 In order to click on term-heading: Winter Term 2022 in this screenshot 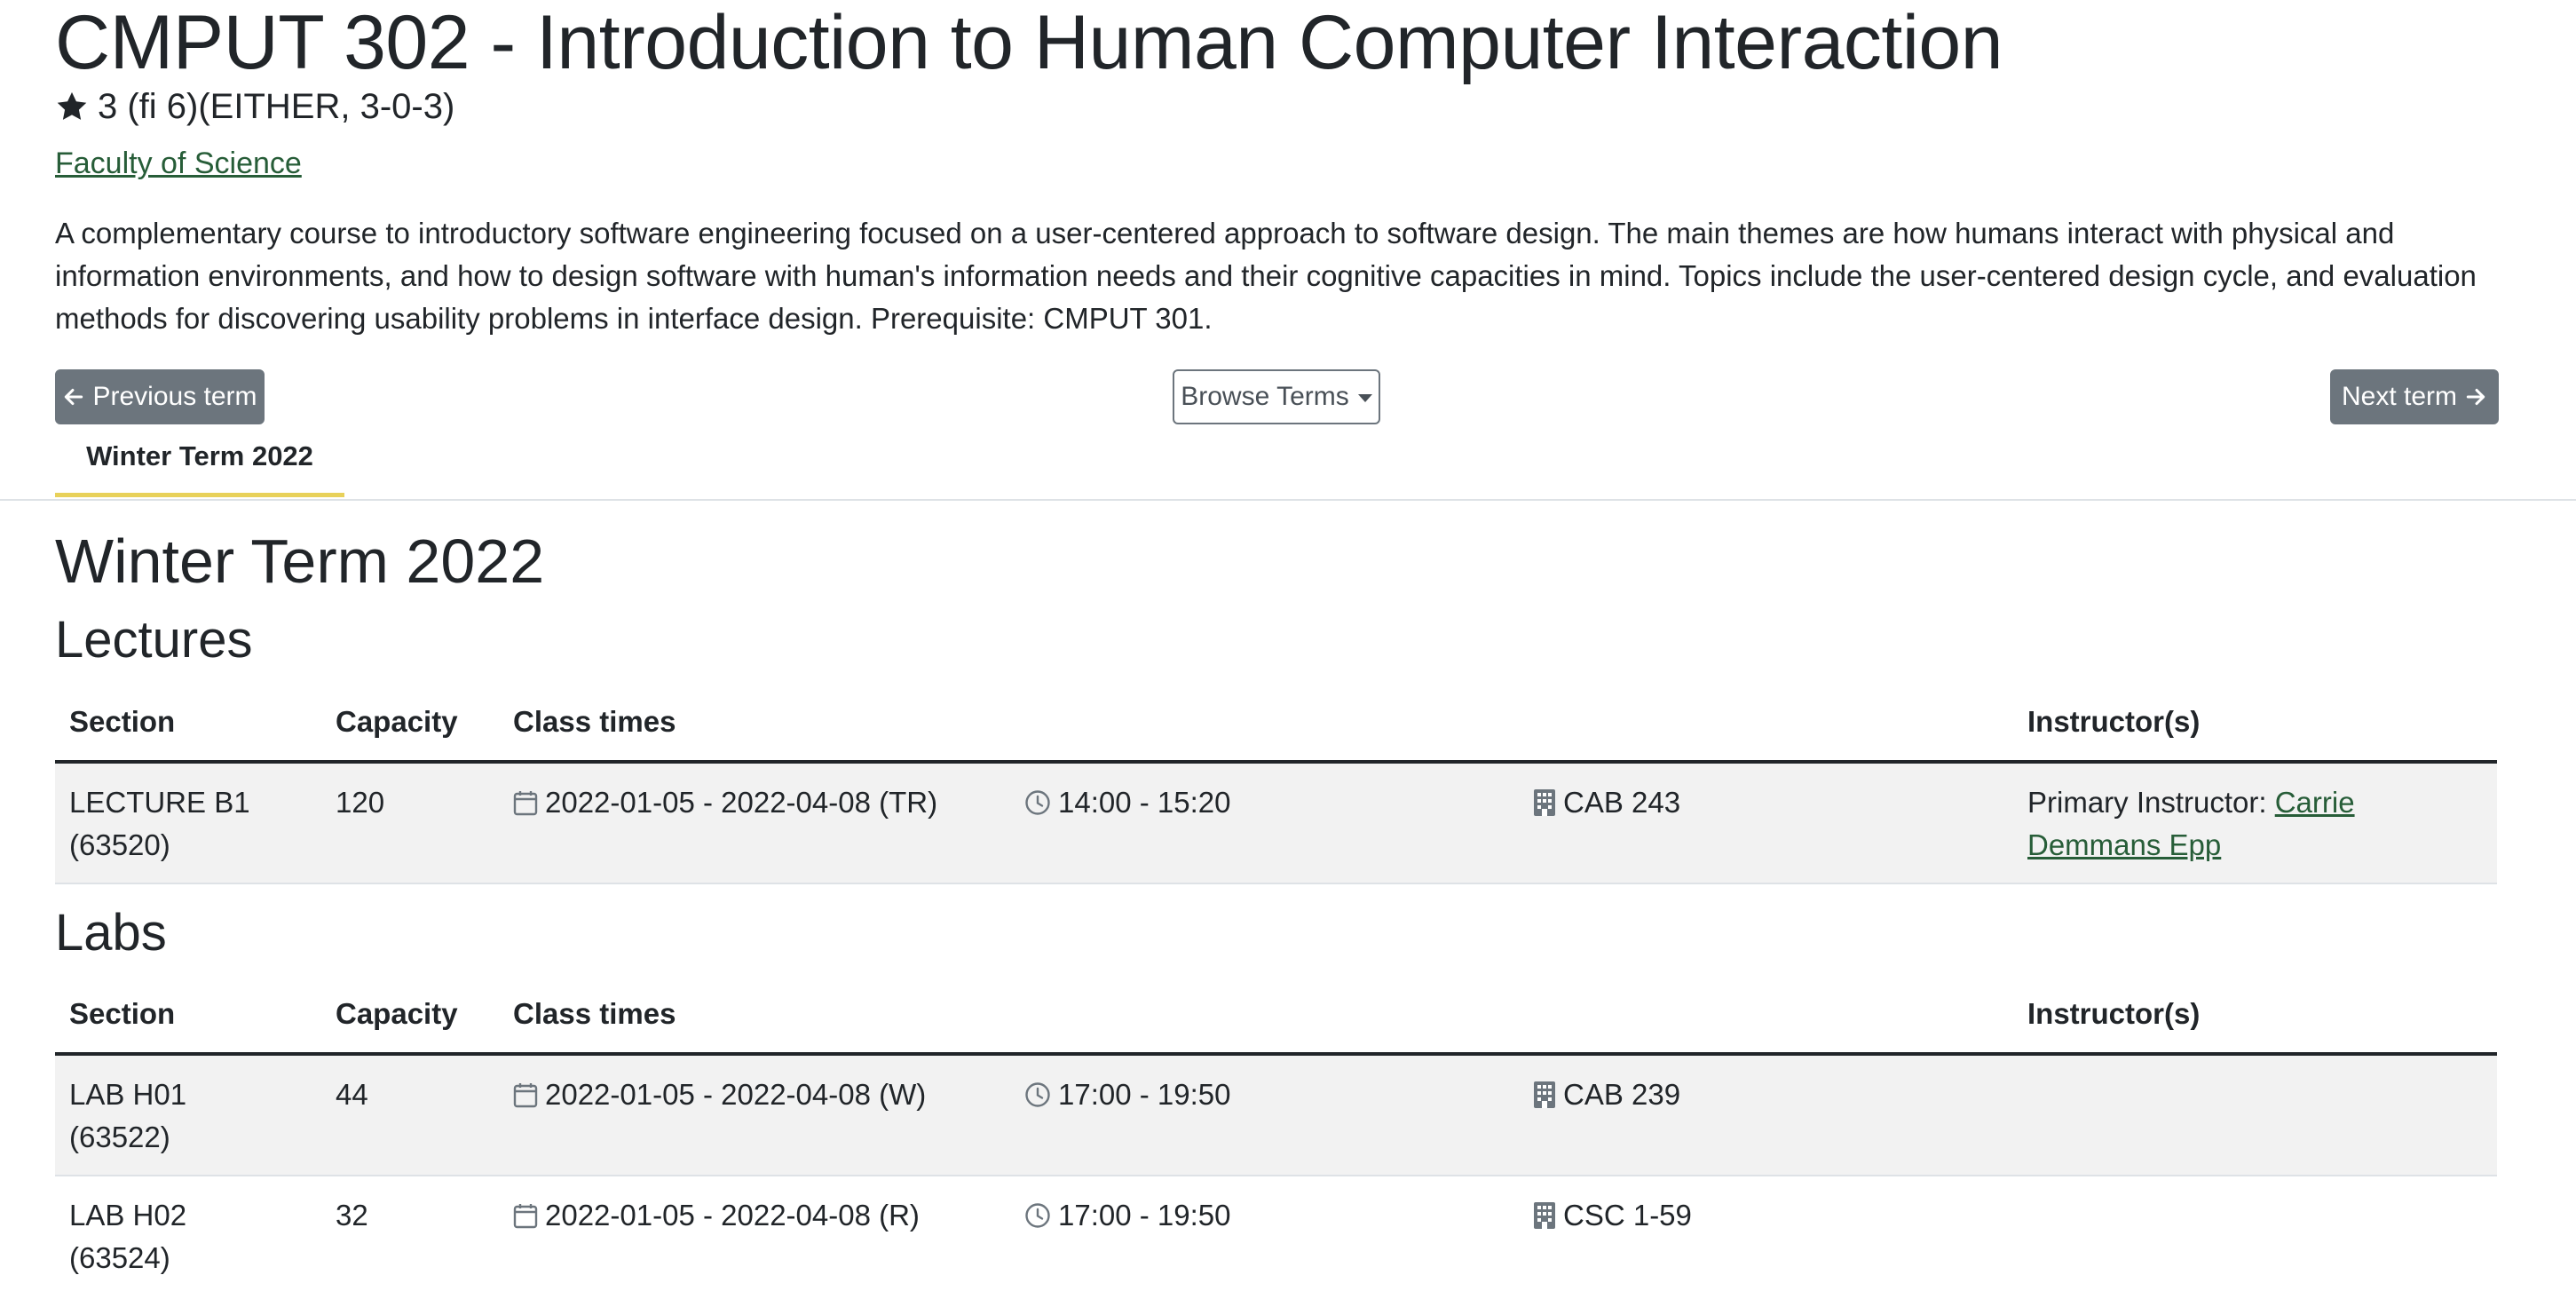, I will do `click(300, 561)`.